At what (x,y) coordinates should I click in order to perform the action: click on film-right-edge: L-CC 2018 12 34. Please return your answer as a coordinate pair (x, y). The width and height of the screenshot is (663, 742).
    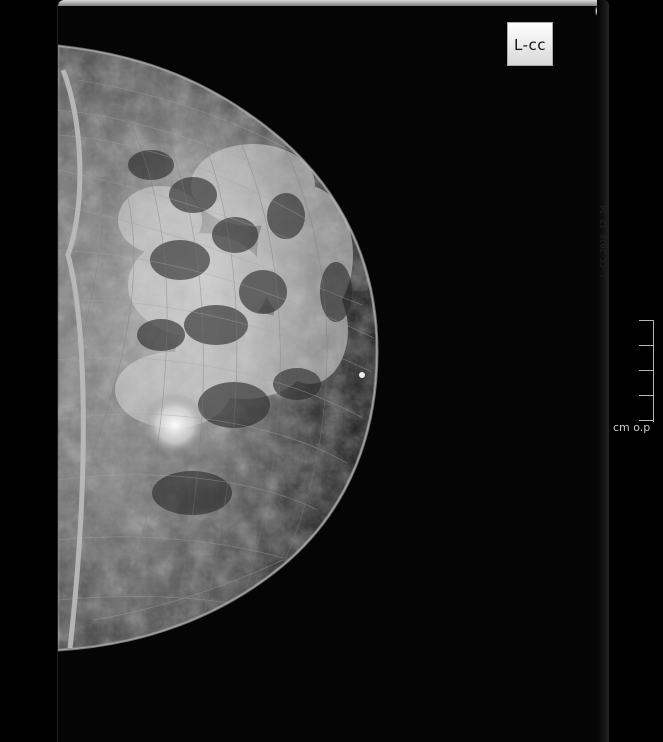
    Looking at the image, I should click on (603, 371).